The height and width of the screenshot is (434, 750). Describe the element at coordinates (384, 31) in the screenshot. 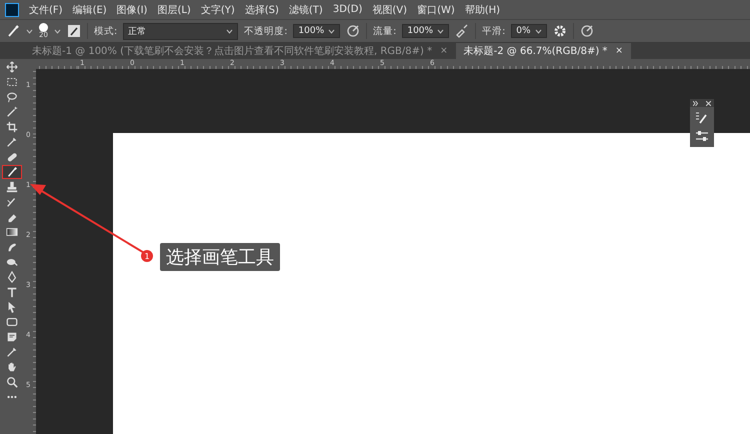

I see `flow-label: 流量:` at that location.